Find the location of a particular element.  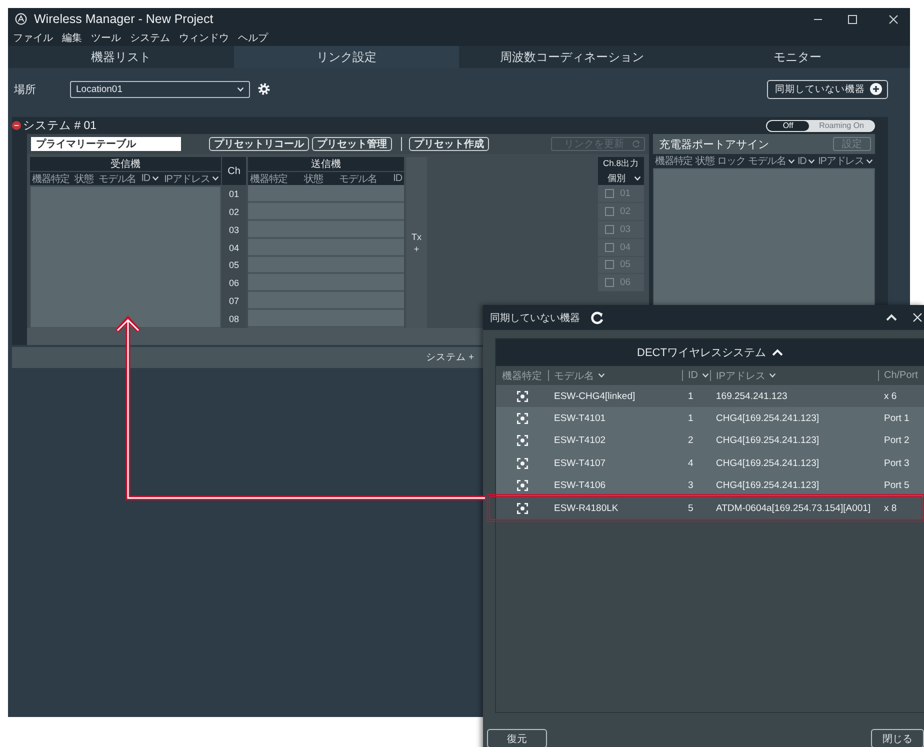

maximize-icon is located at coordinates (852, 19).